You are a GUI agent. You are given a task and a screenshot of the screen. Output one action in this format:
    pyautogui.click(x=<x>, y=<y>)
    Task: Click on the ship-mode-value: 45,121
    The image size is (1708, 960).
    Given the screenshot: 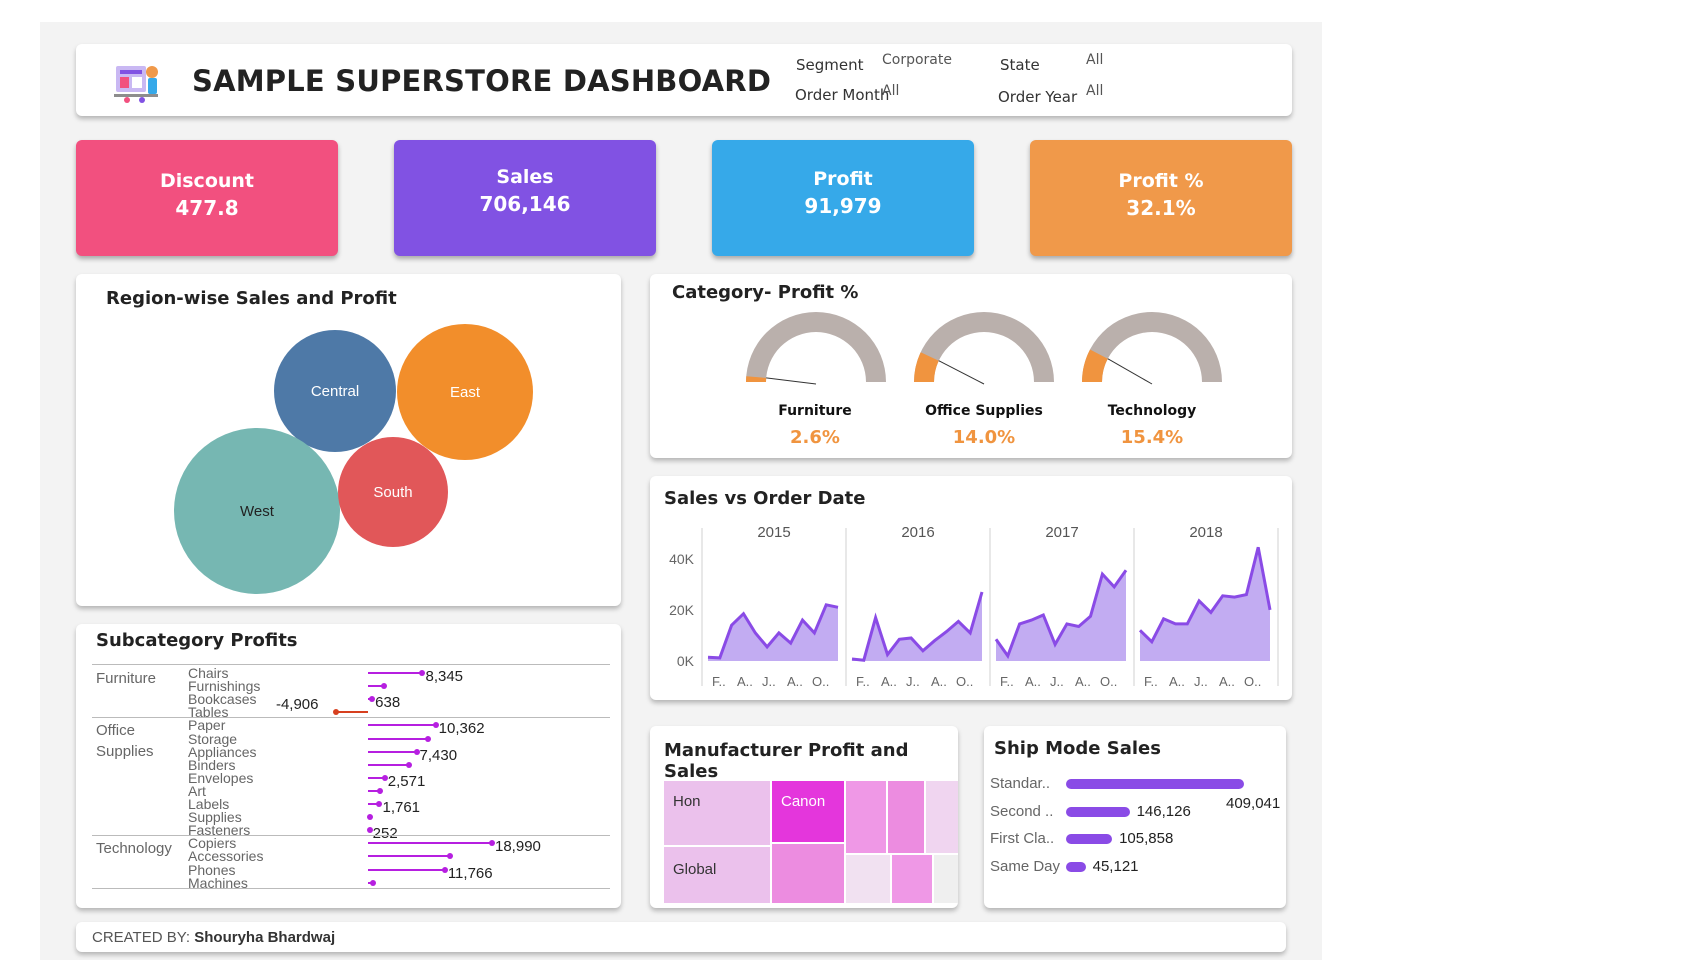 What is the action you would take?
    pyautogui.click(x=1115, y=866)
    